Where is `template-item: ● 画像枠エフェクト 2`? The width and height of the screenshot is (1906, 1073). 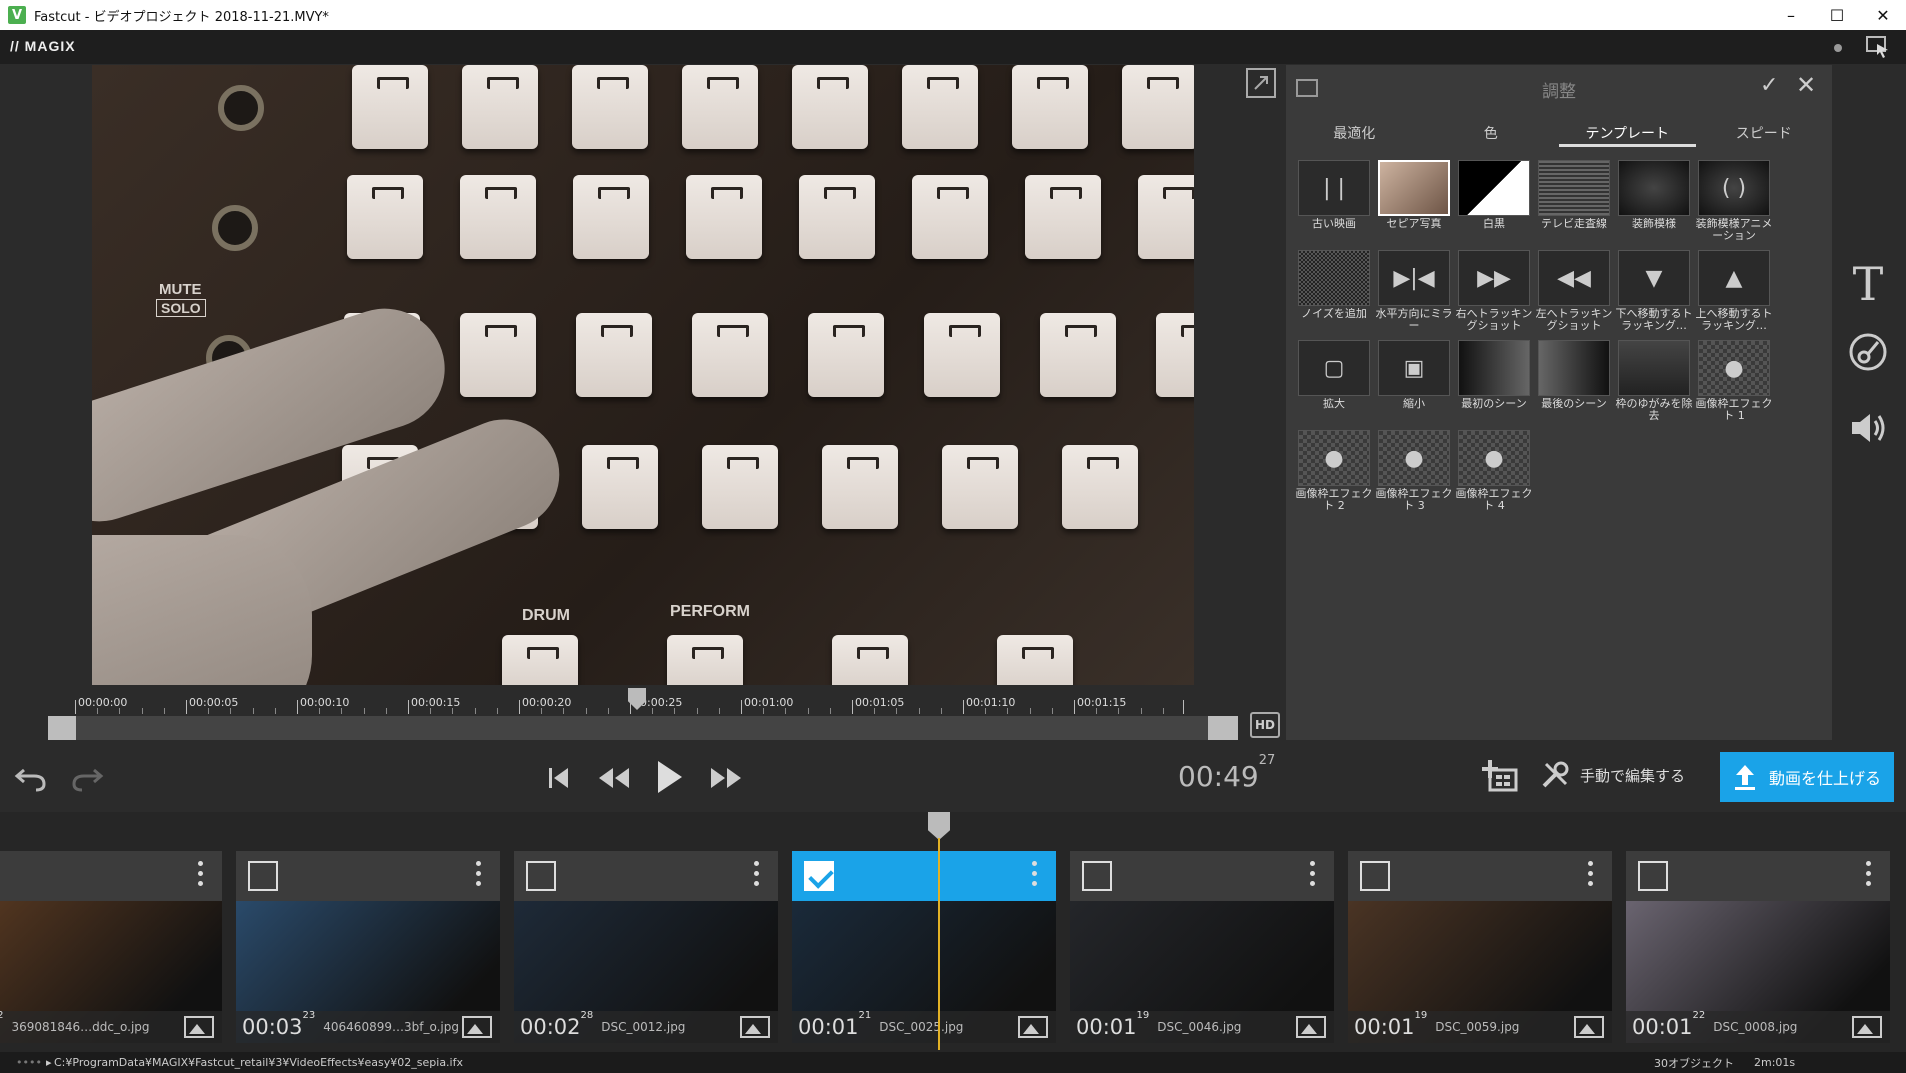 template-item: ● 画像枠エフェクト 2 is located at coordinates (1335, 472).